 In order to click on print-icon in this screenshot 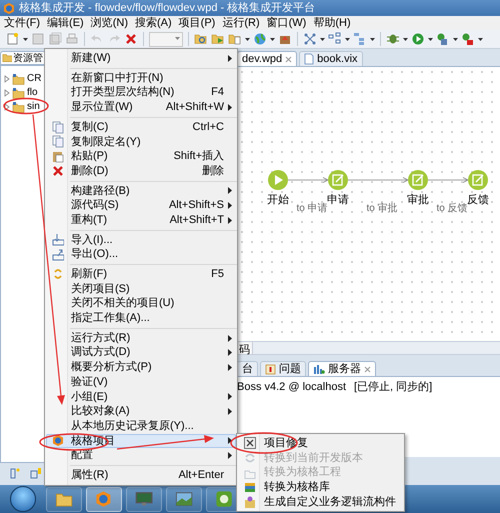, I will do `click(72, 39)`.